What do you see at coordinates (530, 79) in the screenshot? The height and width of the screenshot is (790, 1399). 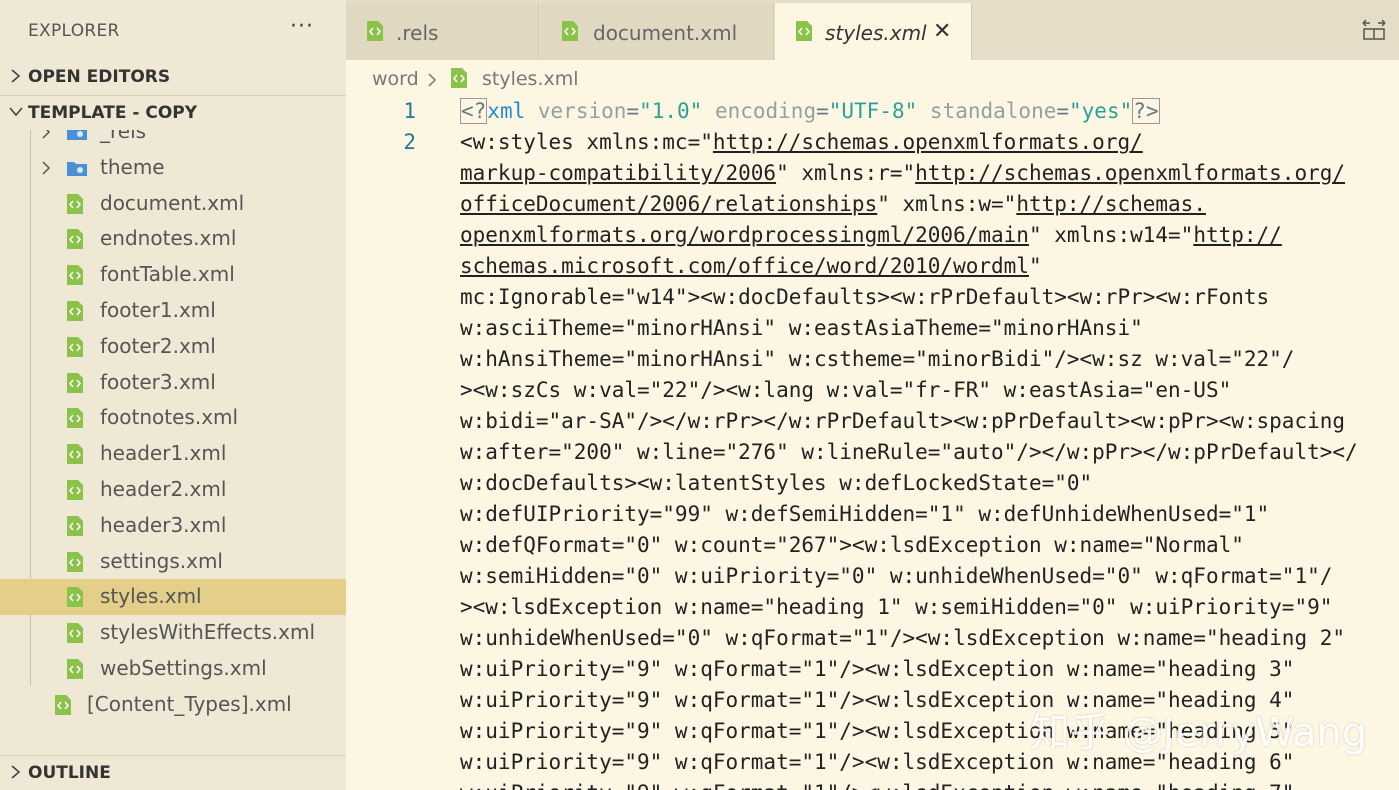 I see `breadcrumb-file: styles.xml` at bounding box center [530, 79].